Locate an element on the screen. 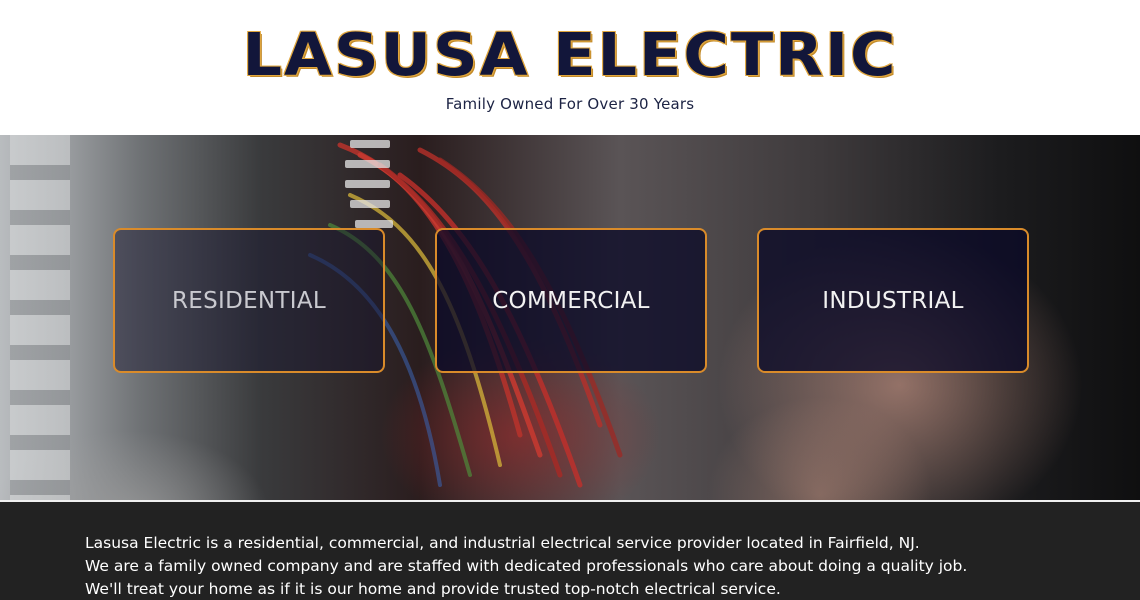 Image resolution: width=1140 pixels, height=600 pixels. category-card-commercial: COMMERCIAL is located at coordinates (571, 300).